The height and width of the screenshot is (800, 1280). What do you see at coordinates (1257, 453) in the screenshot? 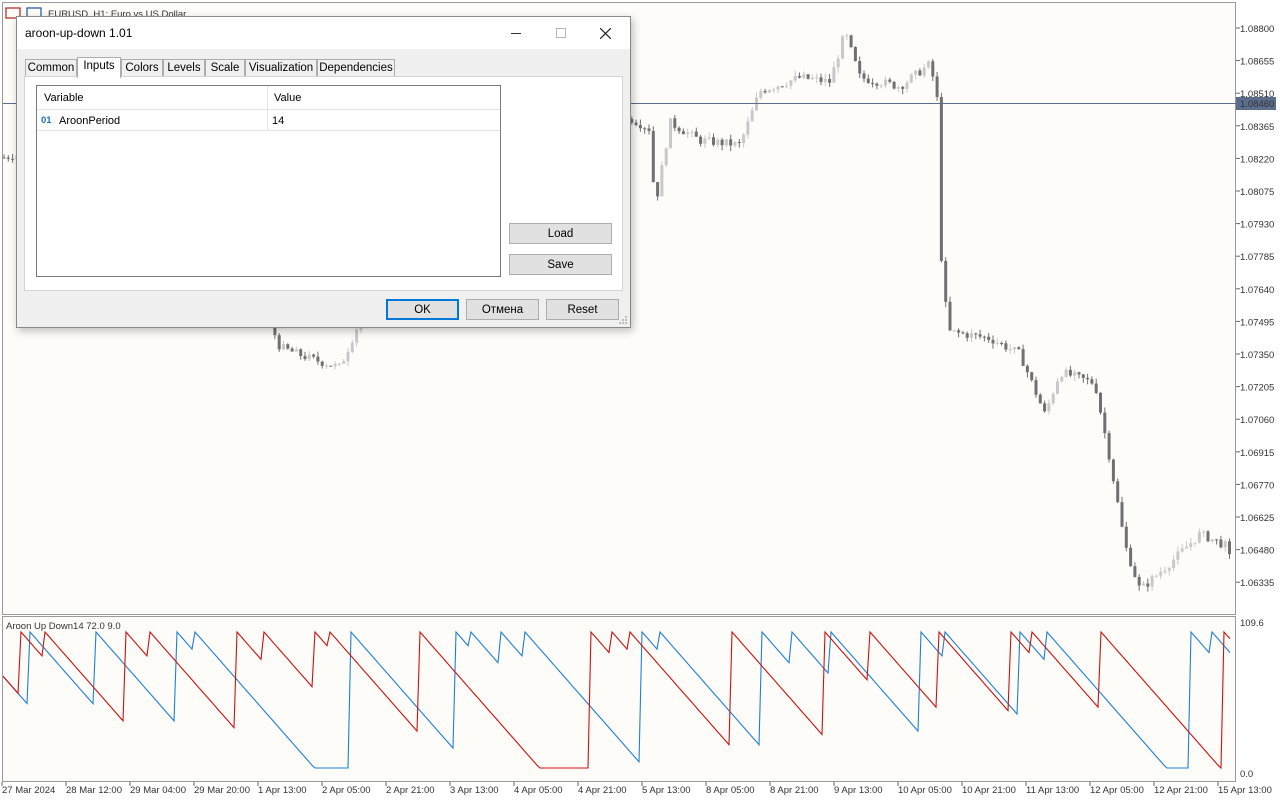
I see `price-label: 1.06915` at bounding box center [1257, 453].